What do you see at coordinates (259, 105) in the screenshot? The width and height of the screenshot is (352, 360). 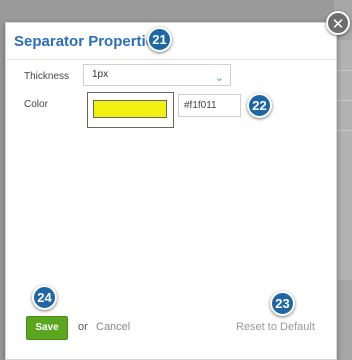 I see `callout-badge-color: 22` at bounding box center [259, 105].